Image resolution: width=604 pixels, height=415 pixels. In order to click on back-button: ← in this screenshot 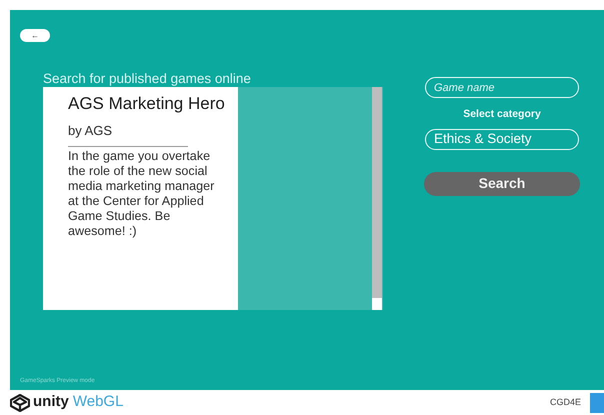, I will do `click(35, 35)`.